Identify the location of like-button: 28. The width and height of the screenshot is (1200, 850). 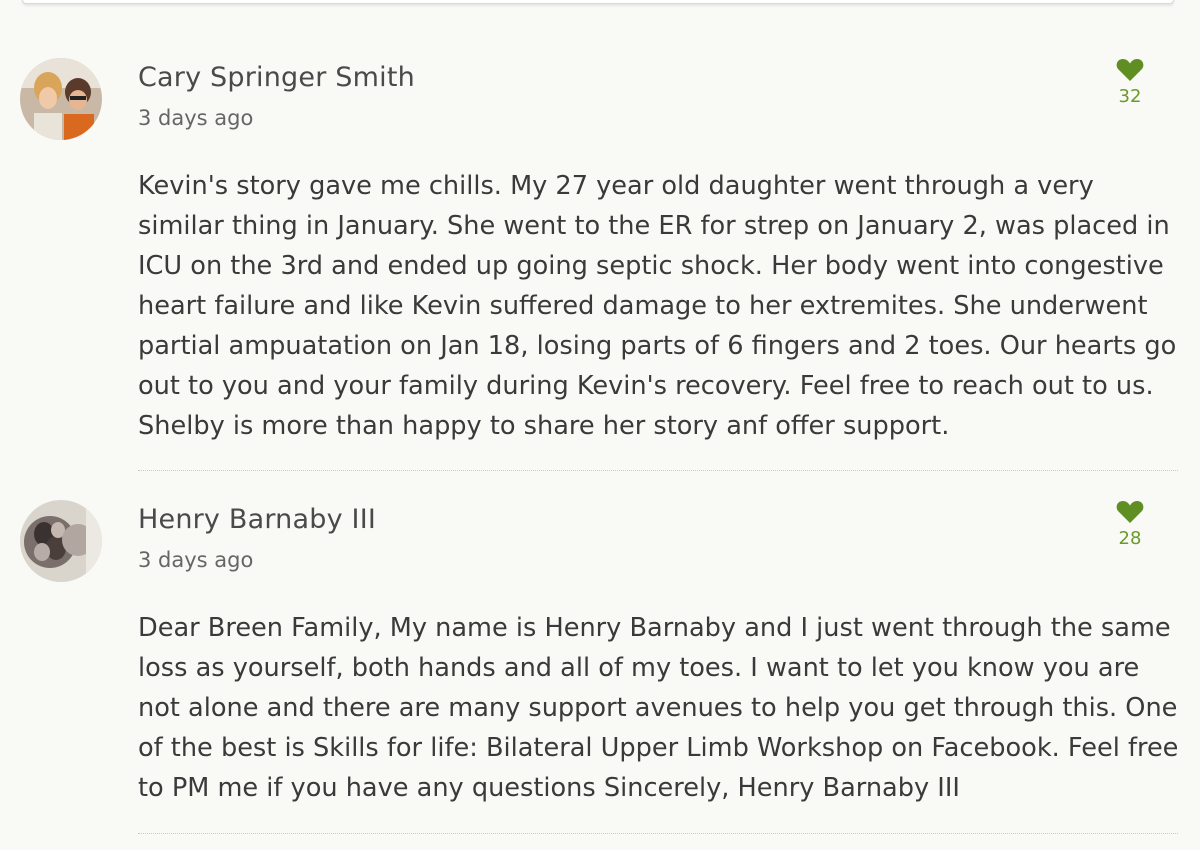
(1130, 524).